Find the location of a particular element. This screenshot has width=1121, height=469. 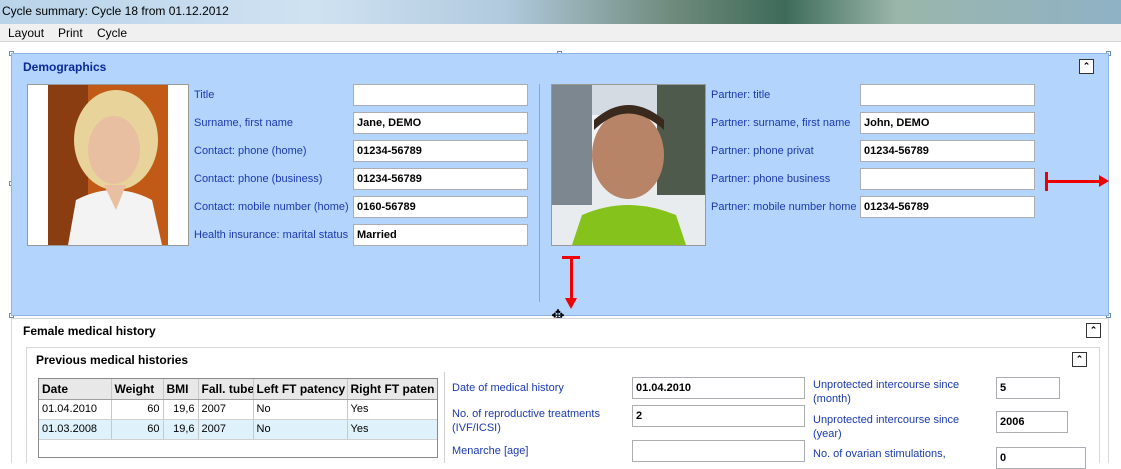

marital-status-field: Married is located at coordinates (440, 235).